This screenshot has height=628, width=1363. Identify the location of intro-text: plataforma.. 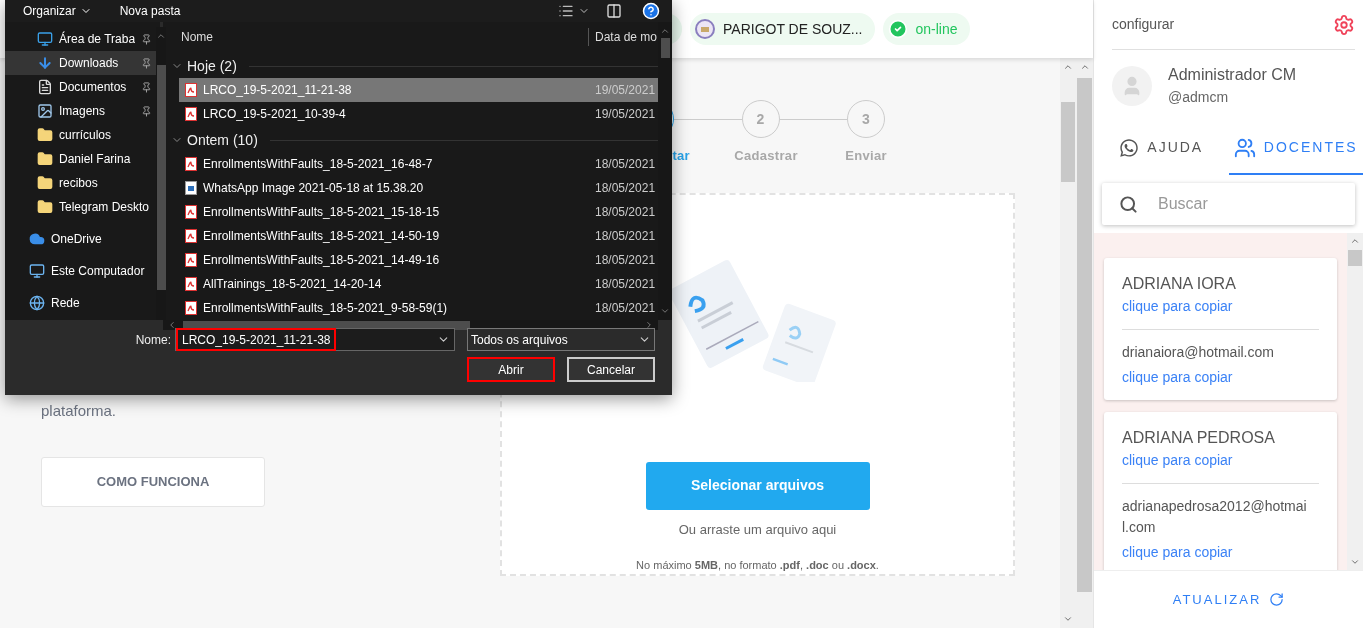
(79, 411).